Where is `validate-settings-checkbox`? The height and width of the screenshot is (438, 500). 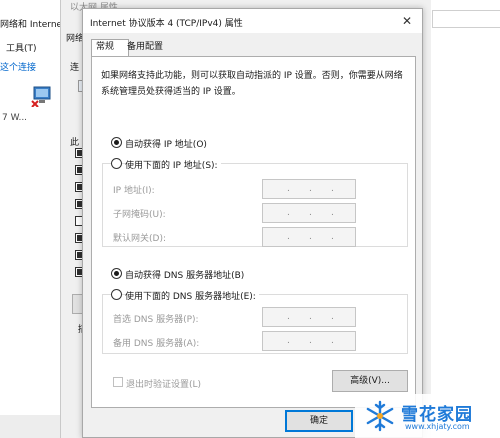 validate-settings-checkbox is located at coordinates (118, 382).